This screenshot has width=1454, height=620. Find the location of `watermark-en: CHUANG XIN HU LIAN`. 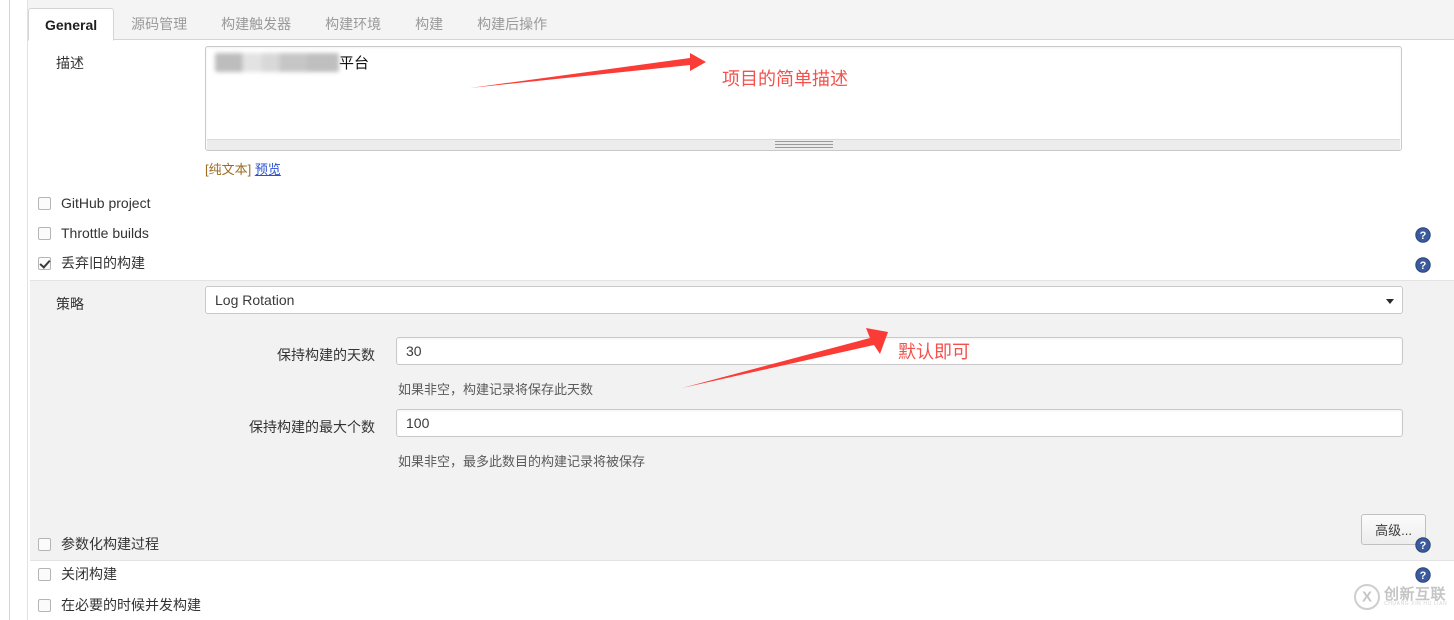

watermark-en: CHUANG XIN HU LIAN is located at coordinates (1416, 604).